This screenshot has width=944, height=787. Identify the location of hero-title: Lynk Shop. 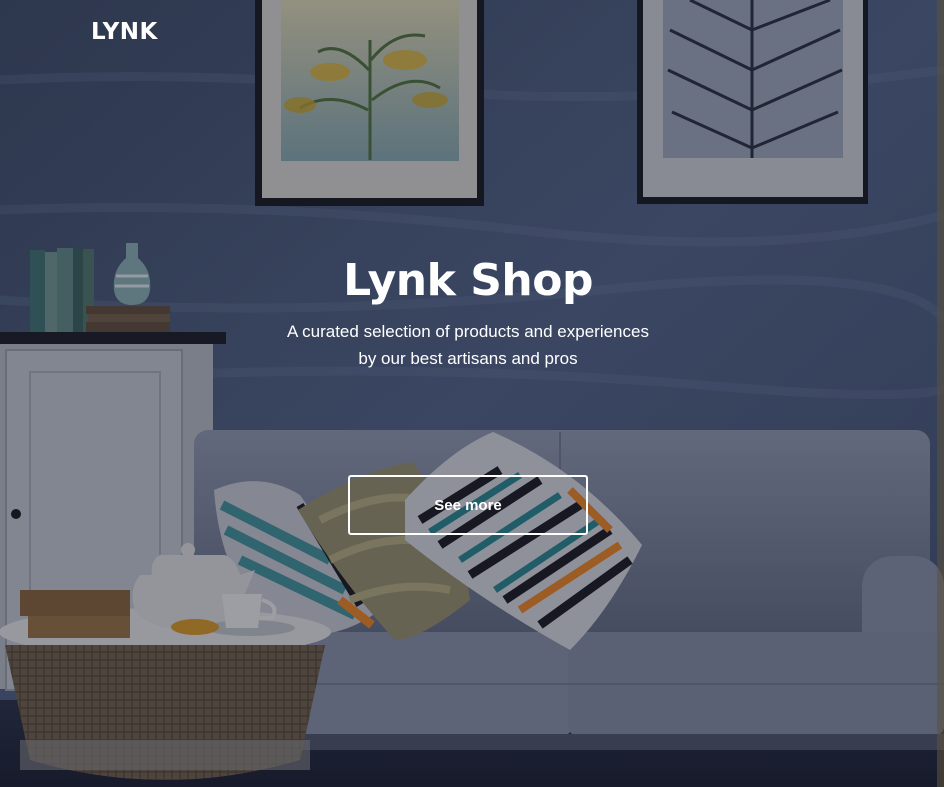
(468, 280).